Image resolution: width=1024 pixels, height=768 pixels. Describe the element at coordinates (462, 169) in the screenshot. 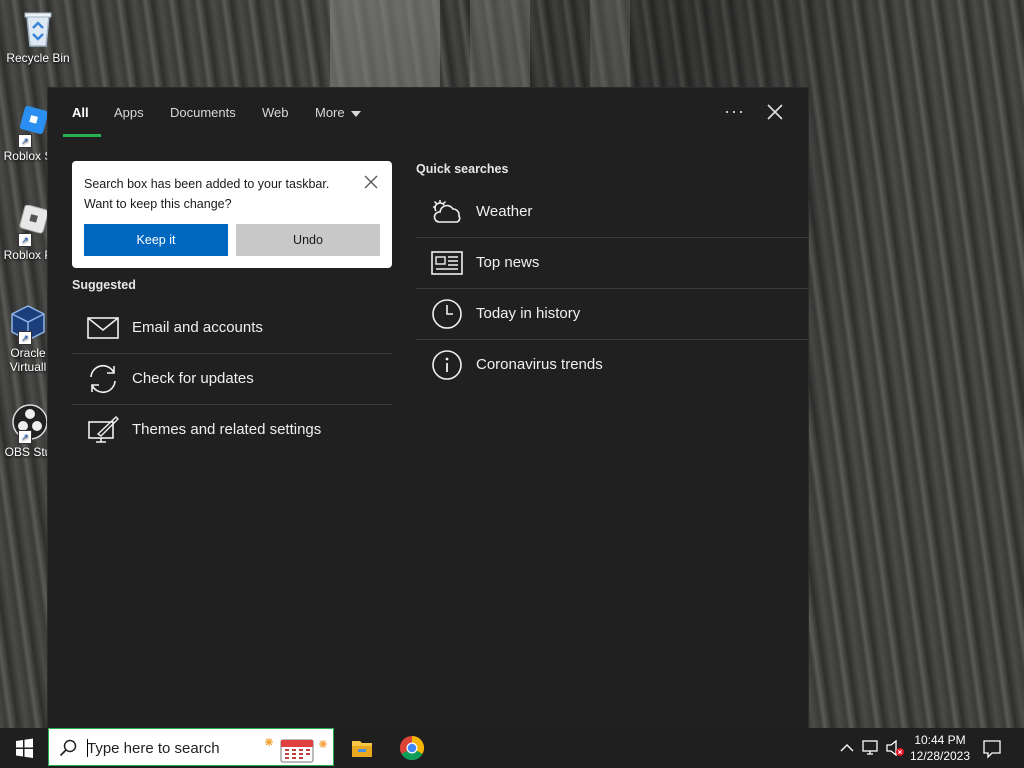

I see `quick-searches-title: Quick searches` at that location.